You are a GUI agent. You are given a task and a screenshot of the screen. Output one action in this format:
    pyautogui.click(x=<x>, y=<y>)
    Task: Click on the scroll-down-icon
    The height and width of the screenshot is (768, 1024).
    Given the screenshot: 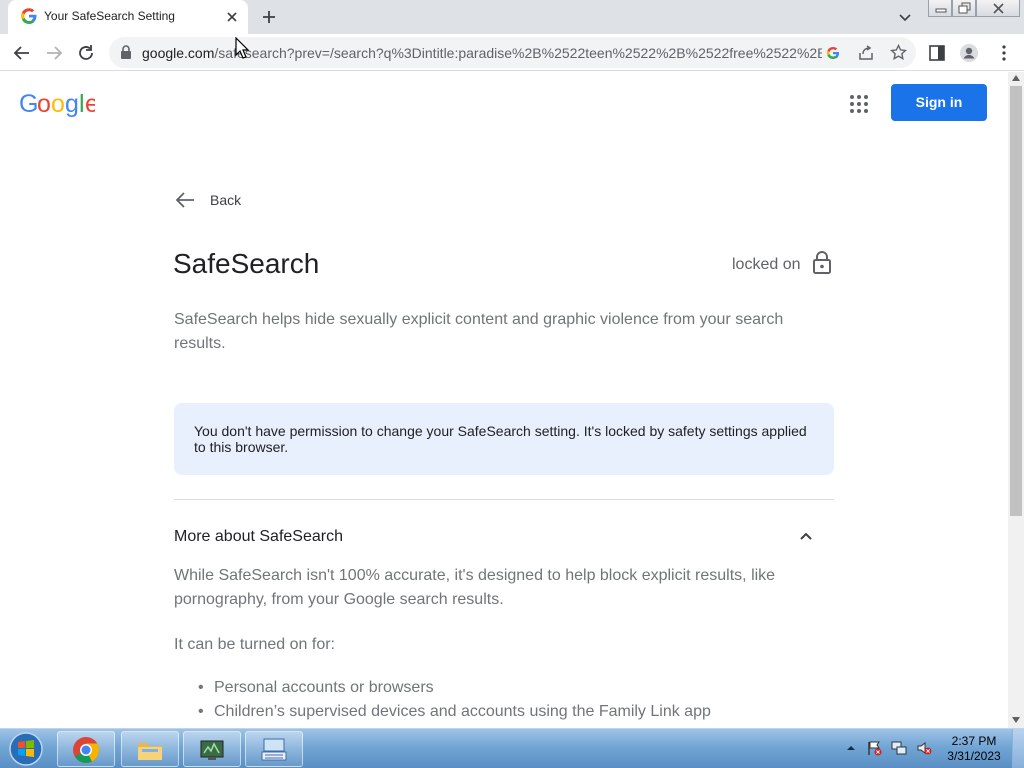 What is the action you would take?
    pyautogui.click(x=1016, y=720)
    